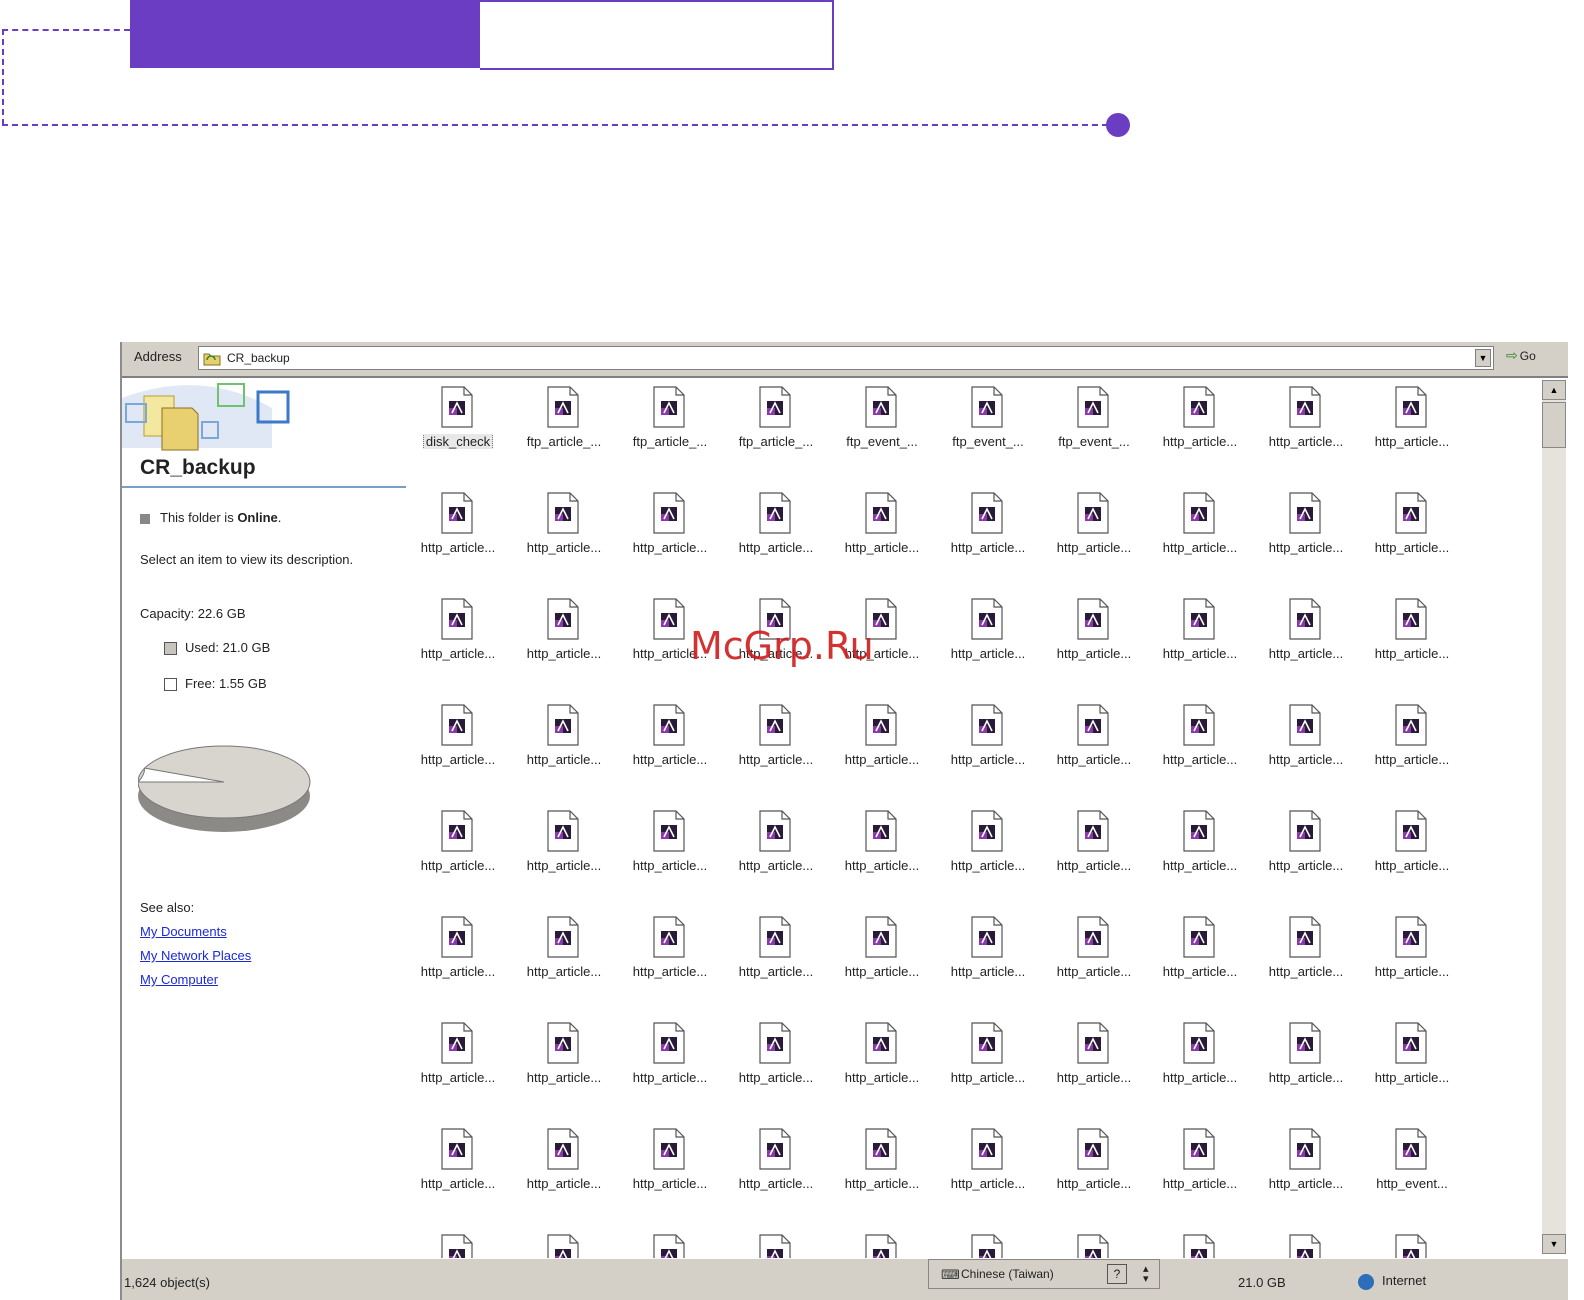  What do you see at coordinates (1146, 1274) in the screenshot?
I see `updown-arrow-icon: ▴ ▾` at bounding box center [1146, 1274].